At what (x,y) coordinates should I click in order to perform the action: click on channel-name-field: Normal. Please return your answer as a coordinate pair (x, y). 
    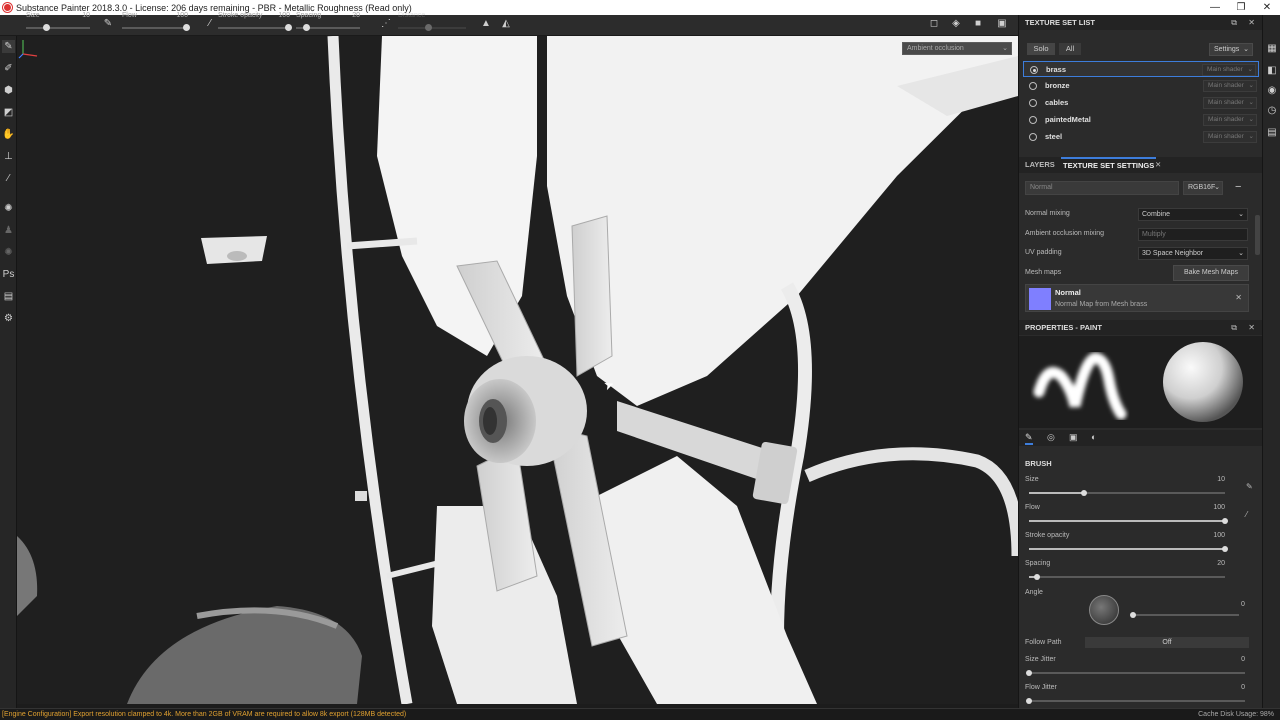
    Looking at the image, I should click on (1102, 188).